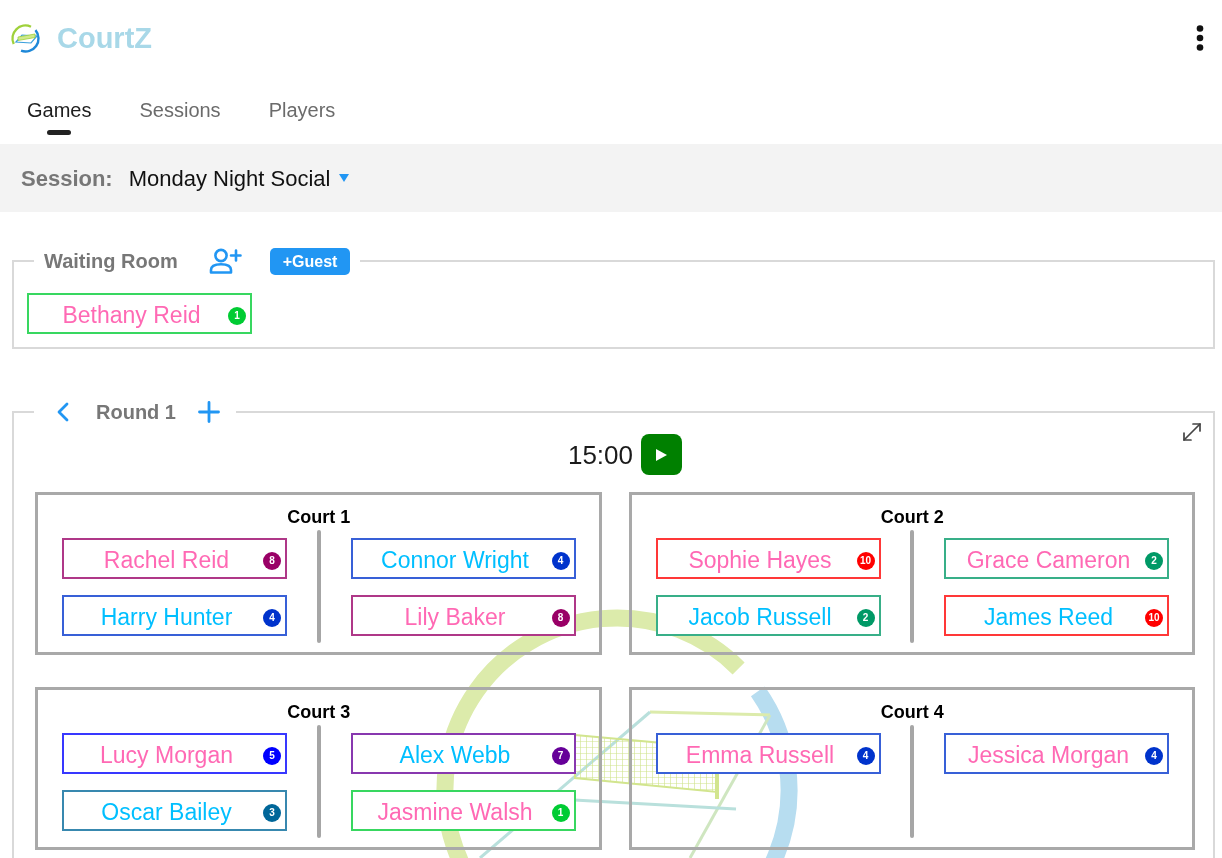 Image resolution: width=1222 pixels, height=858 pixels. I want to click on tab: Players, so click(302, 110).